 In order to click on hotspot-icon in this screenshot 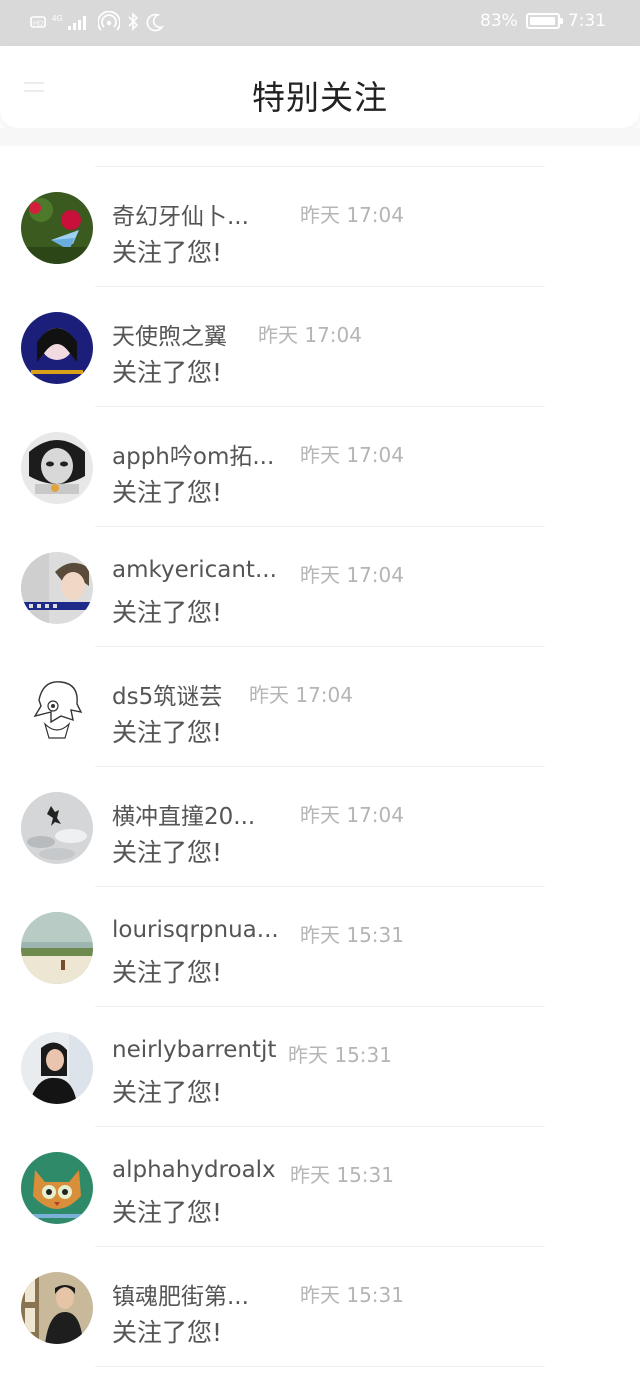, I will do `click(109, 22)`.